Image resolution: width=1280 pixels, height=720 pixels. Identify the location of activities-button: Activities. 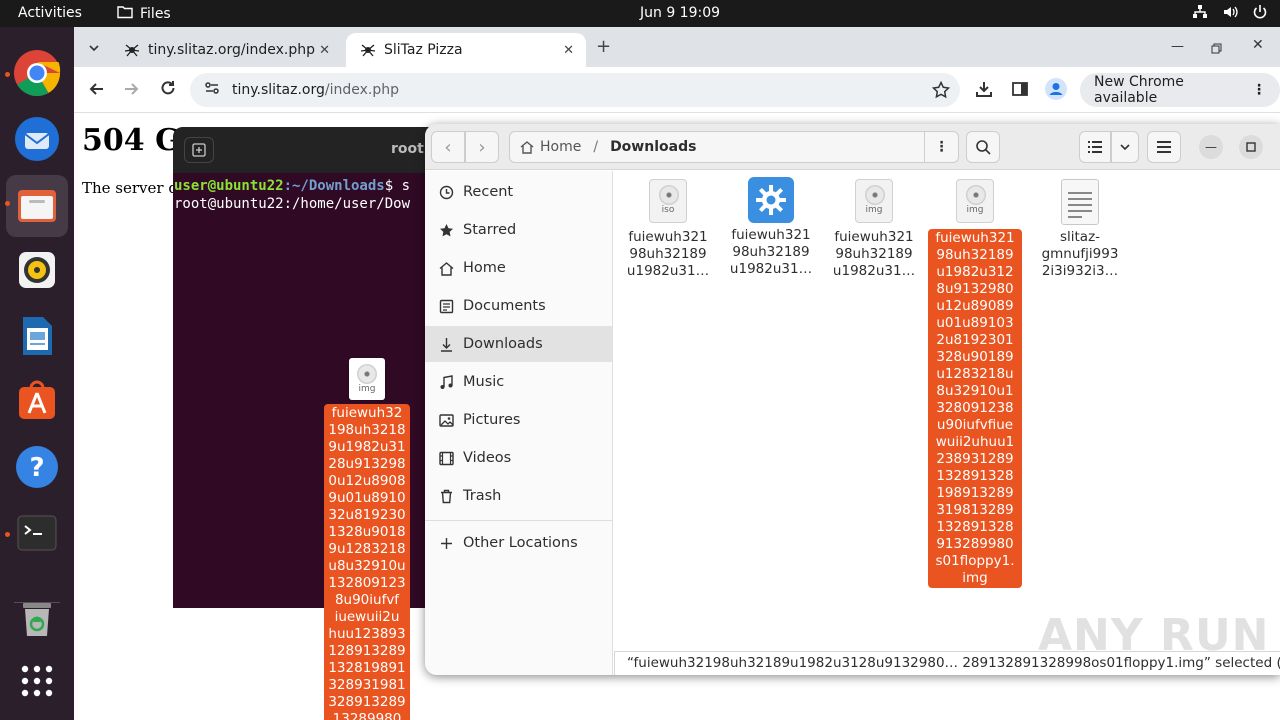
(50, 13).